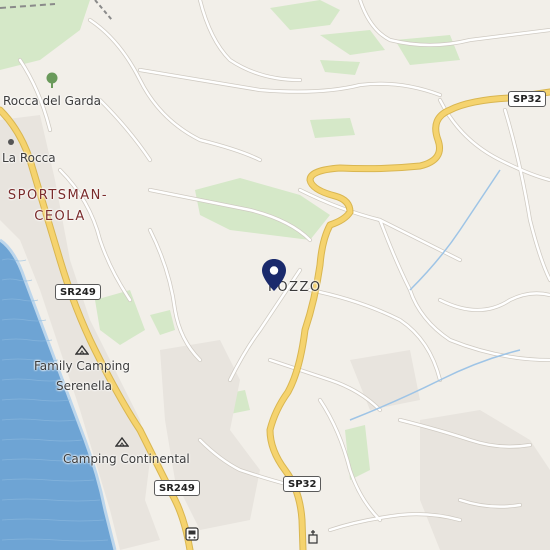 The width and height of the screenshot is (550, 550). I want to click on road-shield-sr249-left: SR249, so click(78, 292).